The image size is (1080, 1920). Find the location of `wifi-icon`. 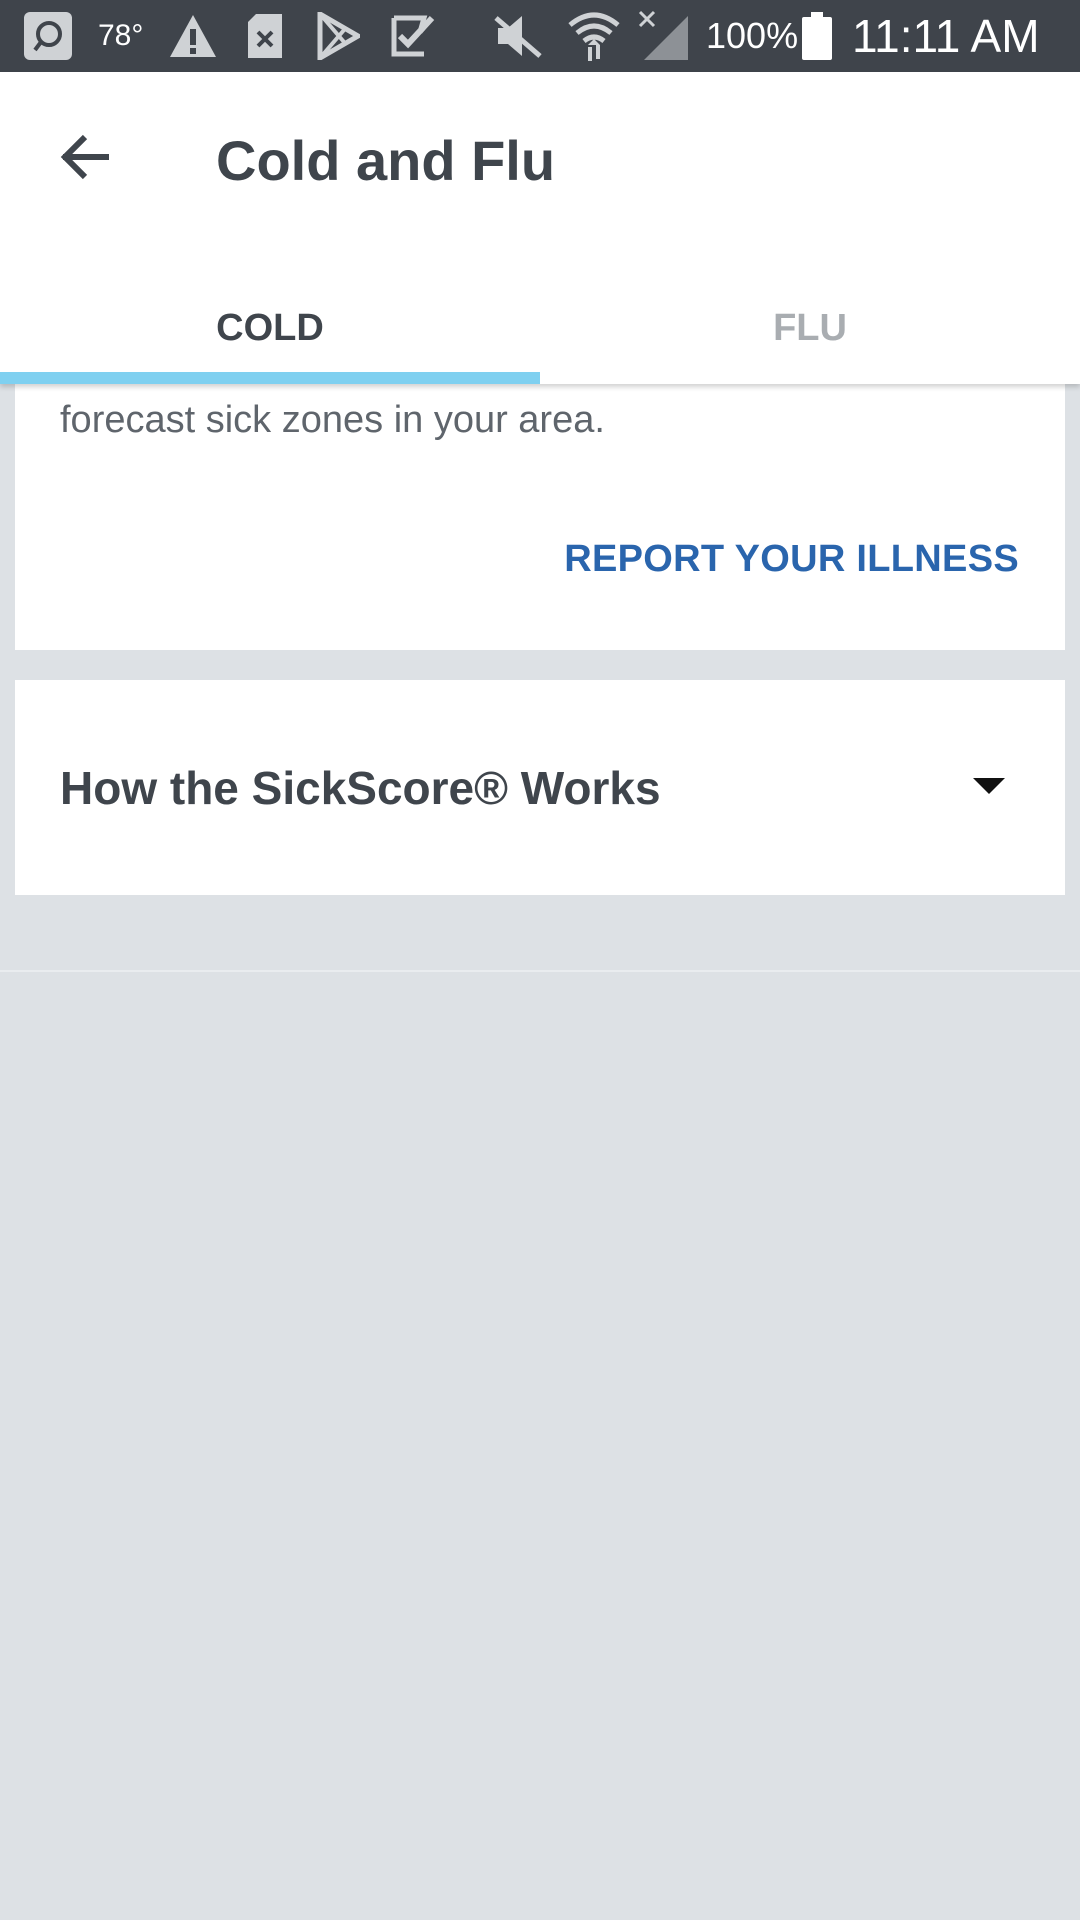

wifi-icon is located at coordinates (594, 36).